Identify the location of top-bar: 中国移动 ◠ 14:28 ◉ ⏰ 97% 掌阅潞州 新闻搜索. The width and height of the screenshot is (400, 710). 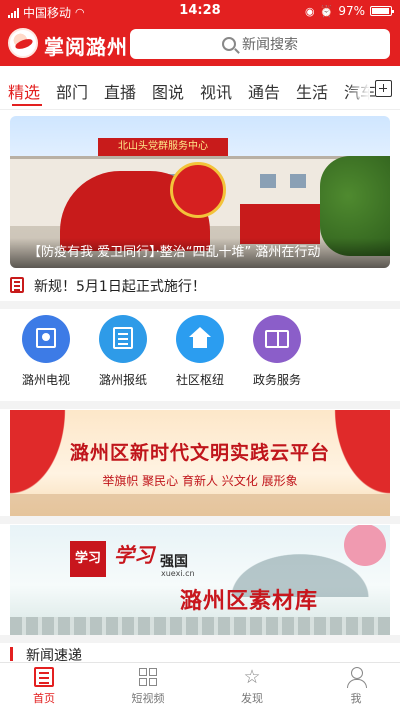
(200, 33).